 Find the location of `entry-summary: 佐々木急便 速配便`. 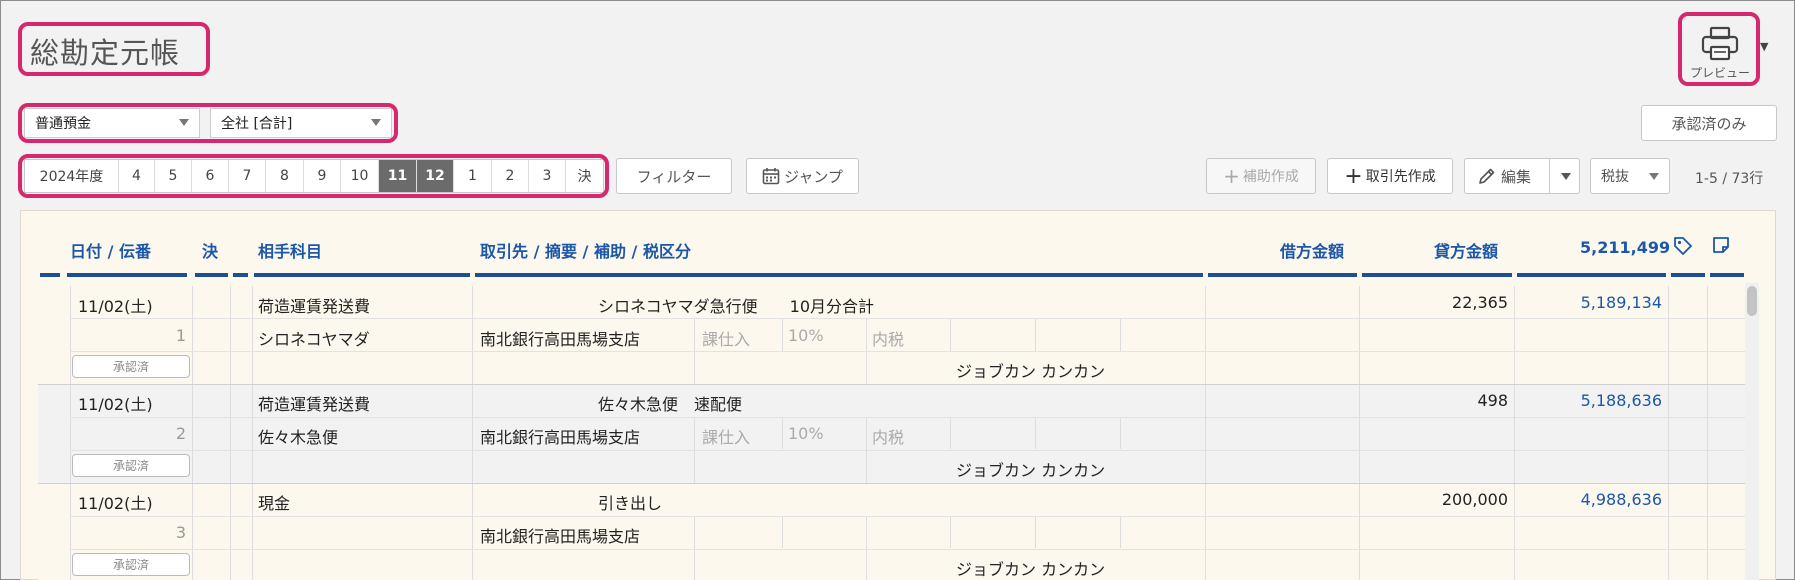

entry-summary: 佐々木急便 速配便 is located at coordinates (670, 404).